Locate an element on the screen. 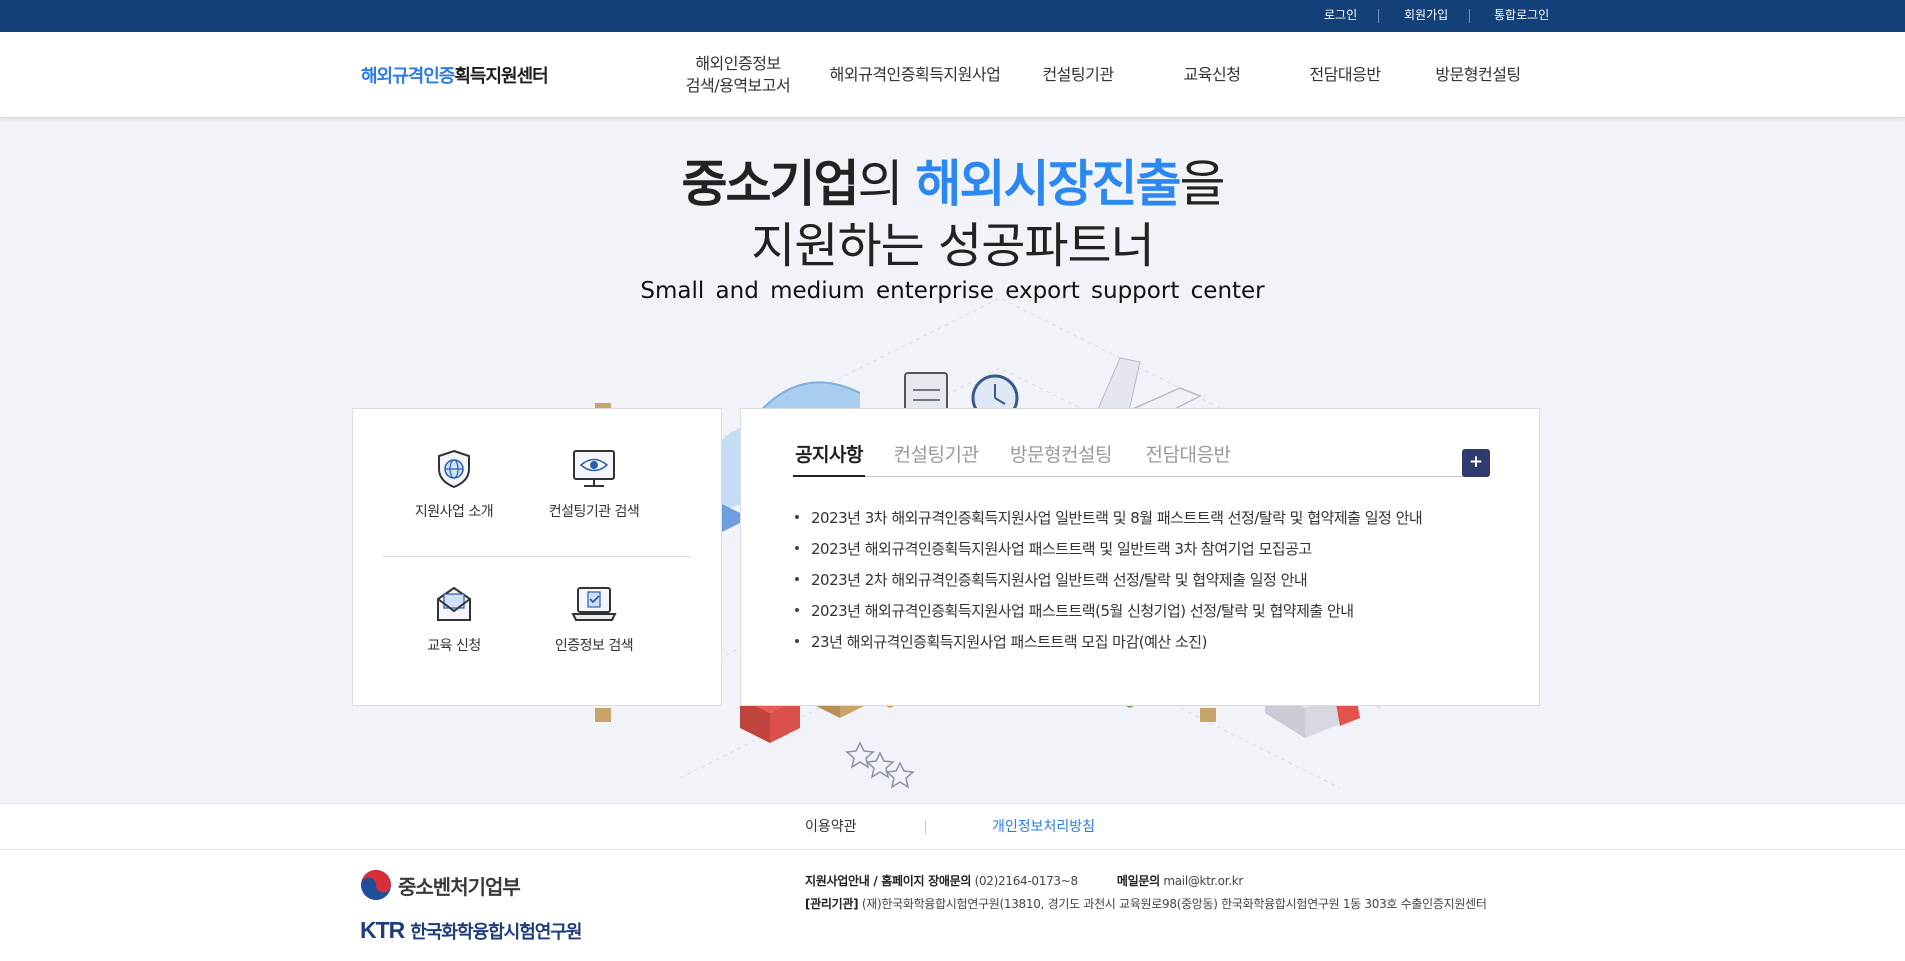  tab-notice: 공지사항 is located at coordinates (829, 458).